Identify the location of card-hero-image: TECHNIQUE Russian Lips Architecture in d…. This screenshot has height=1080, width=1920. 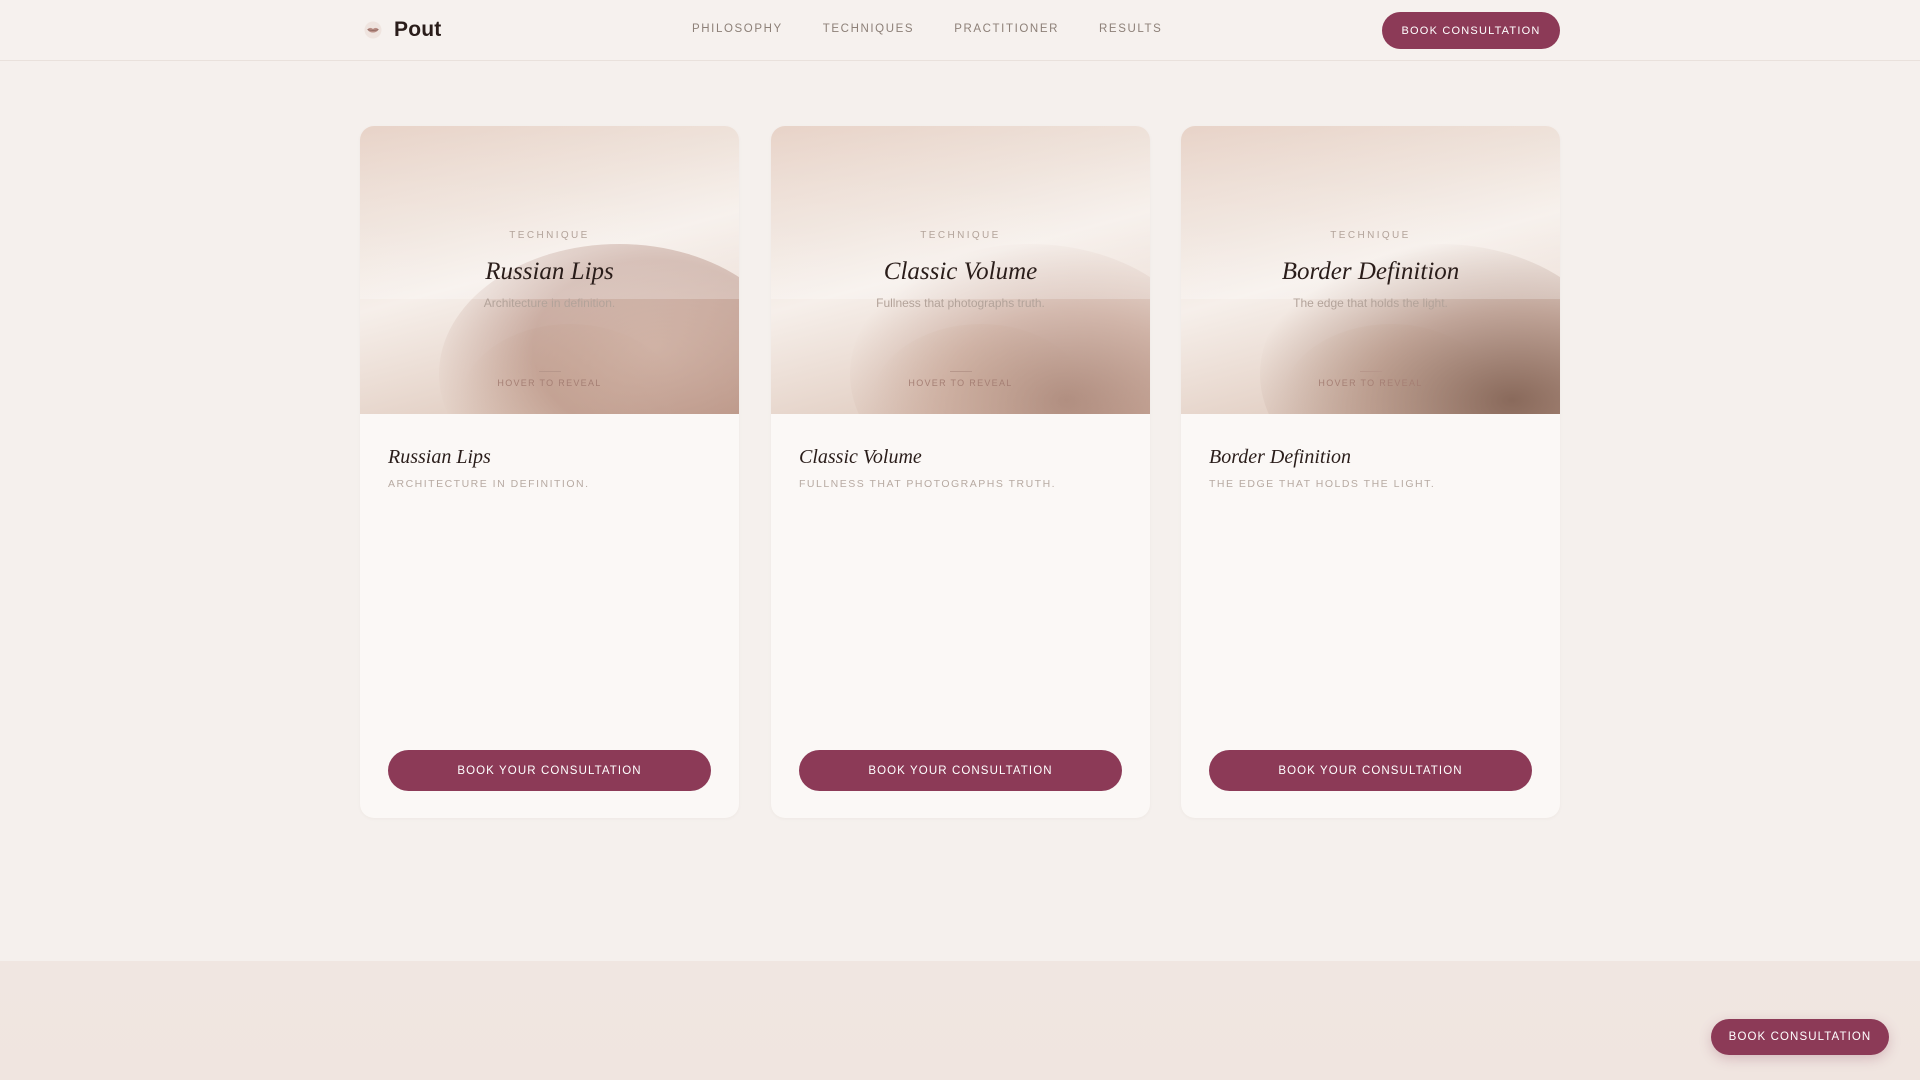
(549, 270).